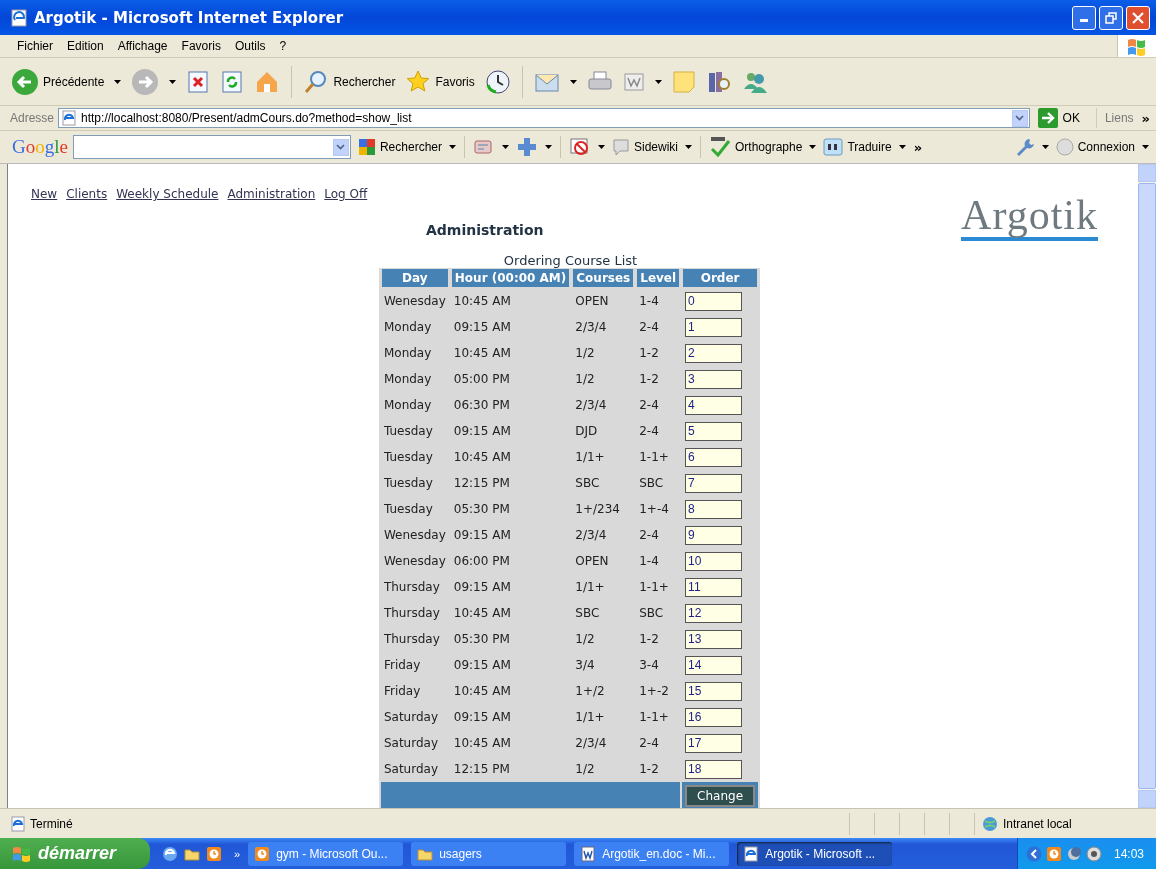 This screenshot has height=869, width=1156. What do you see at coordinates (714, 561) in the screenshot?
I see `order-field: 10` at bounding box center [714, 561].